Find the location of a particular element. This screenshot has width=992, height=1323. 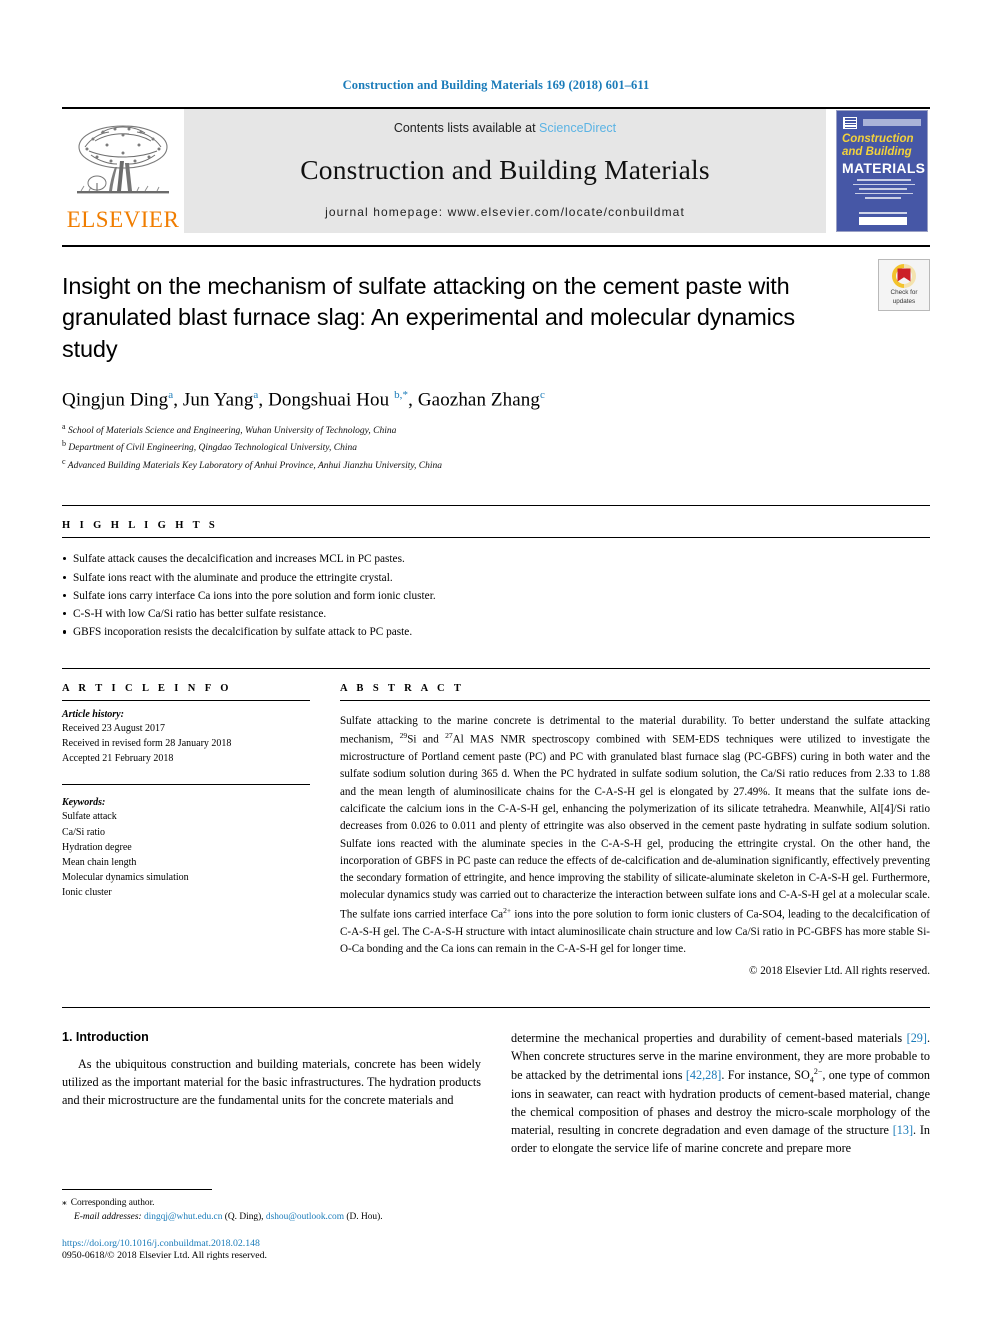

author-name: Dongshuai Hou is located at coordinates (329, 400).